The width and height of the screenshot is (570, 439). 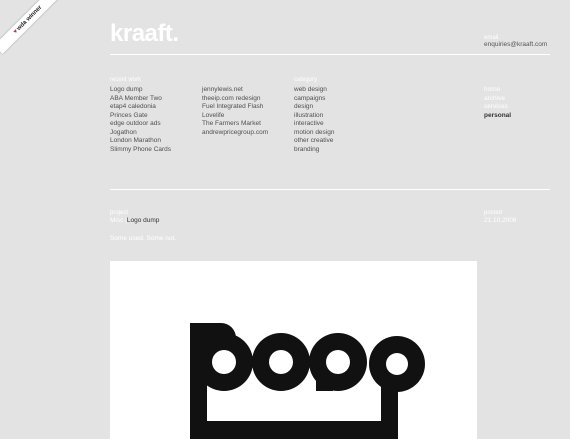 What do you see at coordinates (314, 150) in the screenshot?
I see `category-item: branding` at bounding box center [314, 150].